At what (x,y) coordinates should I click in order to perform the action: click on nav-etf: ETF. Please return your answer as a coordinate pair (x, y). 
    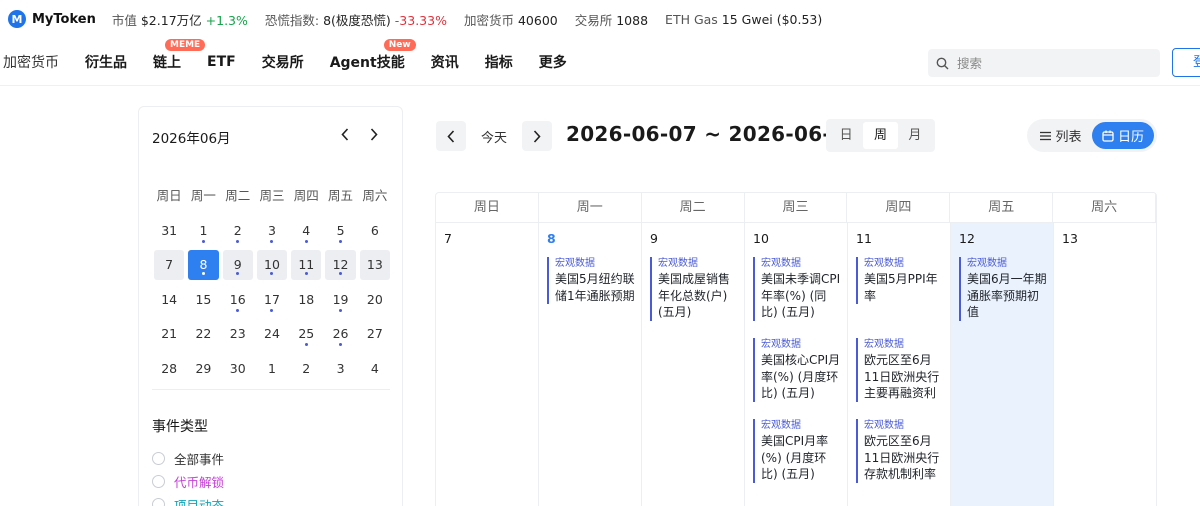
    Looking at the image, I should click on (221, 62).